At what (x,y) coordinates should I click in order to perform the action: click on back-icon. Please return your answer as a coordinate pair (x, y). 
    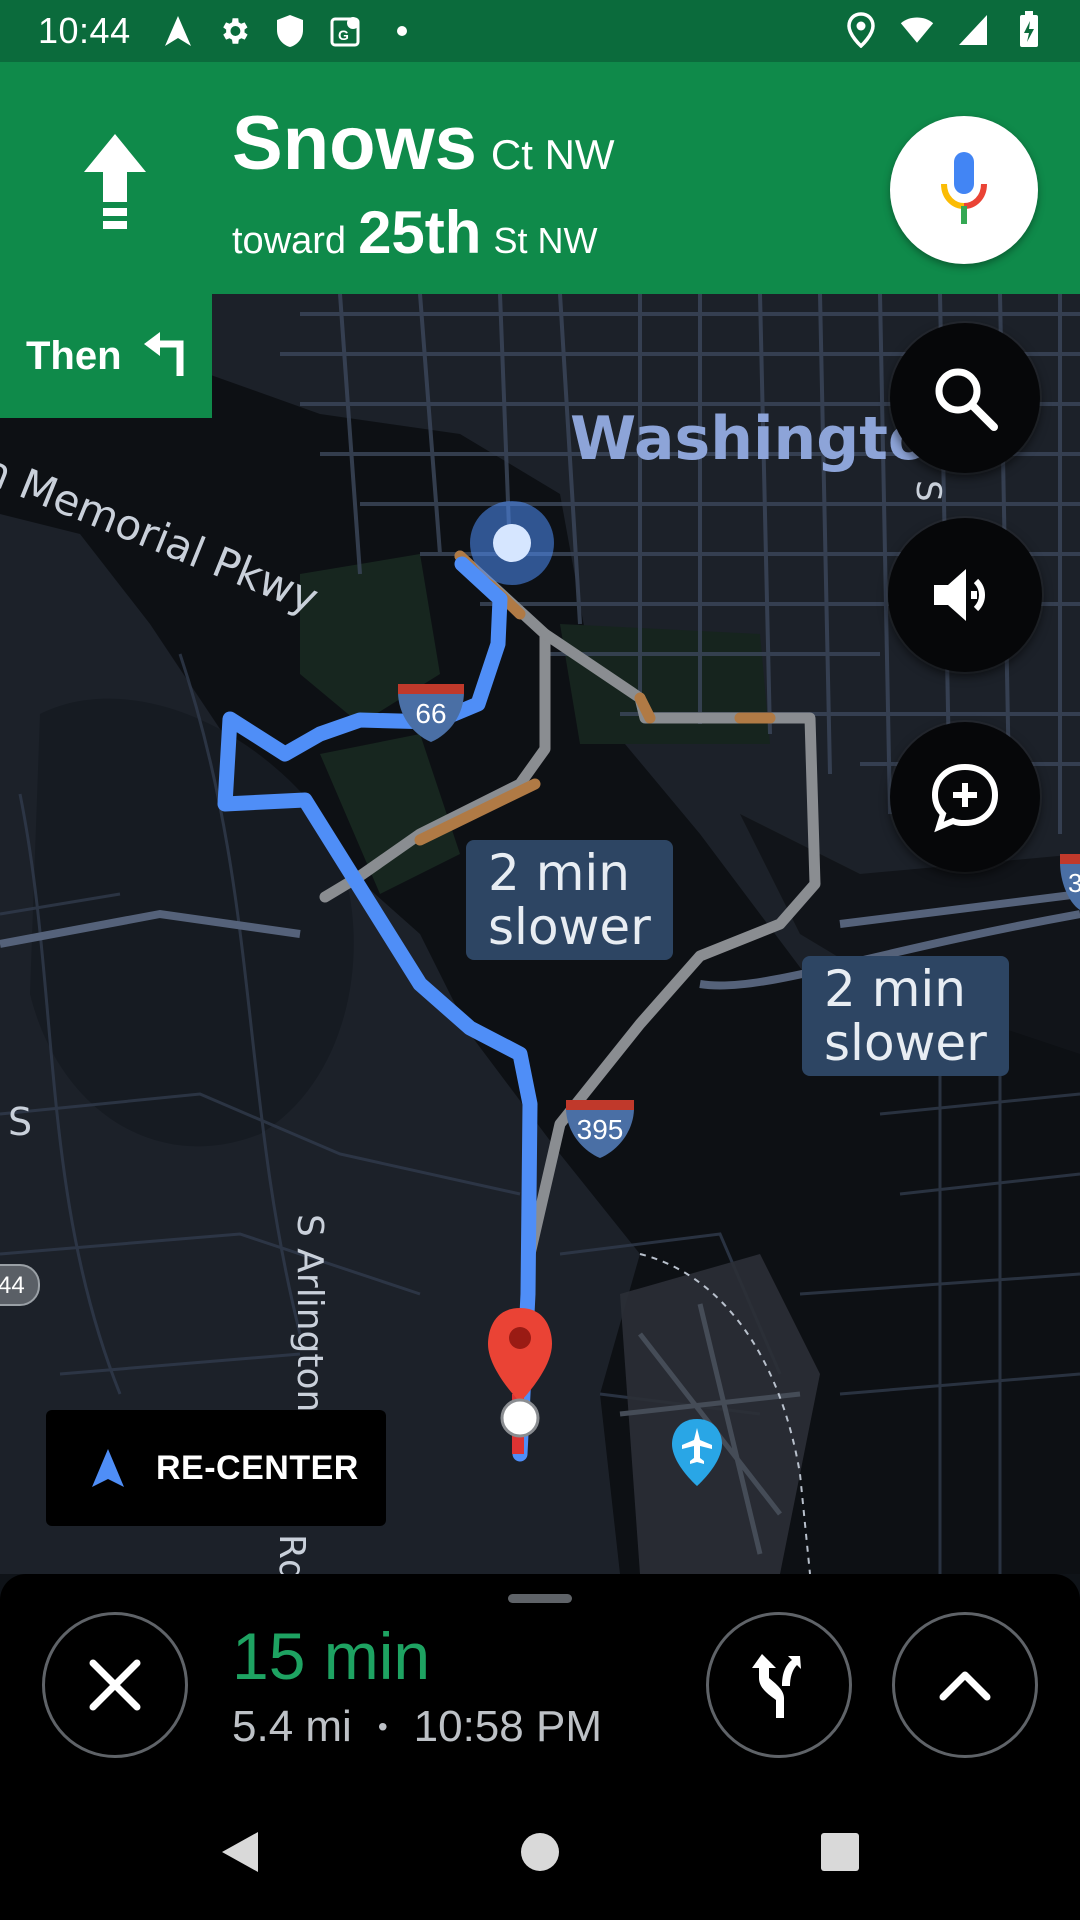
    Looking at the image, I should click on (240, 1852).